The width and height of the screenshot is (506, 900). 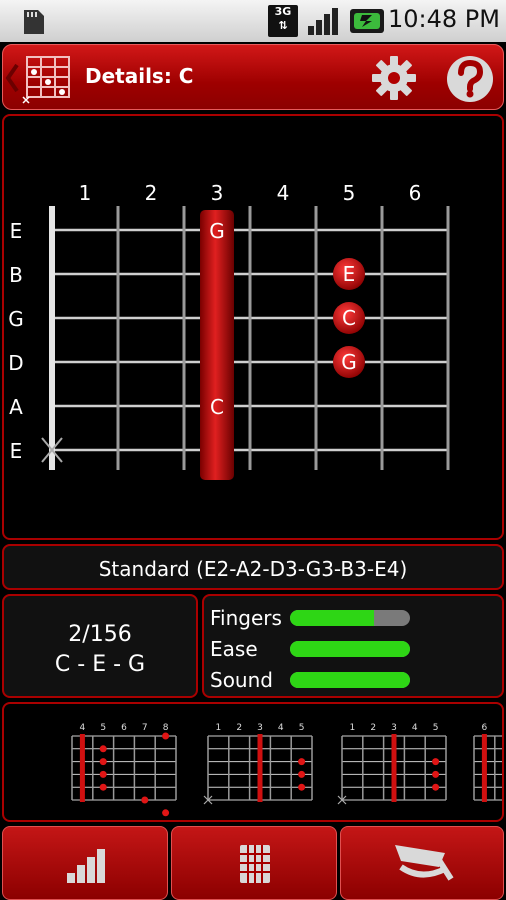 I want to click on variants-canvas: 4 5 6 7 8 1 2 3 4 5 1 2 3 4 5 6, so click(x=253, y=762).